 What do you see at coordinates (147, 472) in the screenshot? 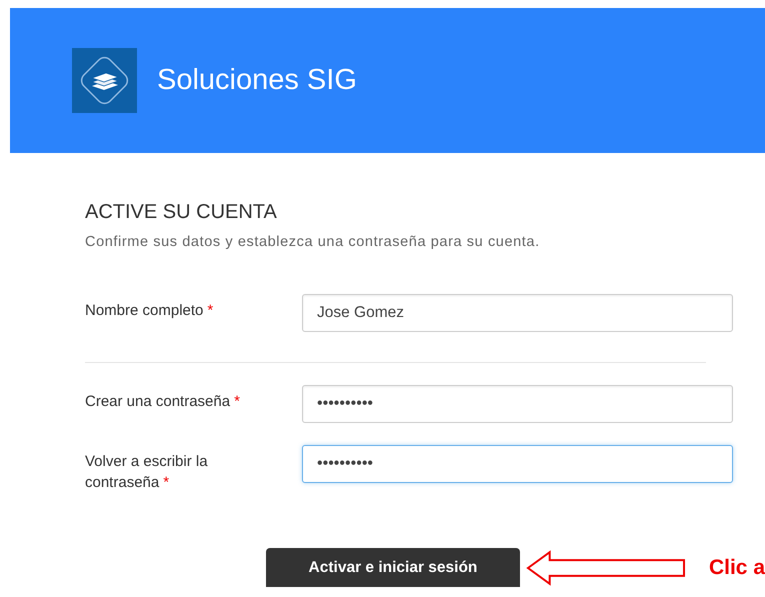
I see `field-label: Volver a escribir la contraseña *` at bounding box center [147, 472].